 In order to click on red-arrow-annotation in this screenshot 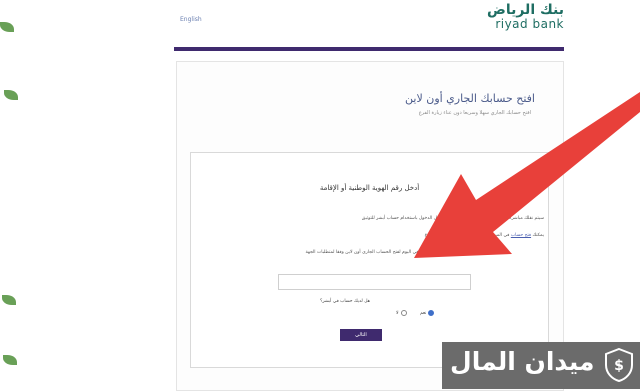, I will do `click(527, 175)`.